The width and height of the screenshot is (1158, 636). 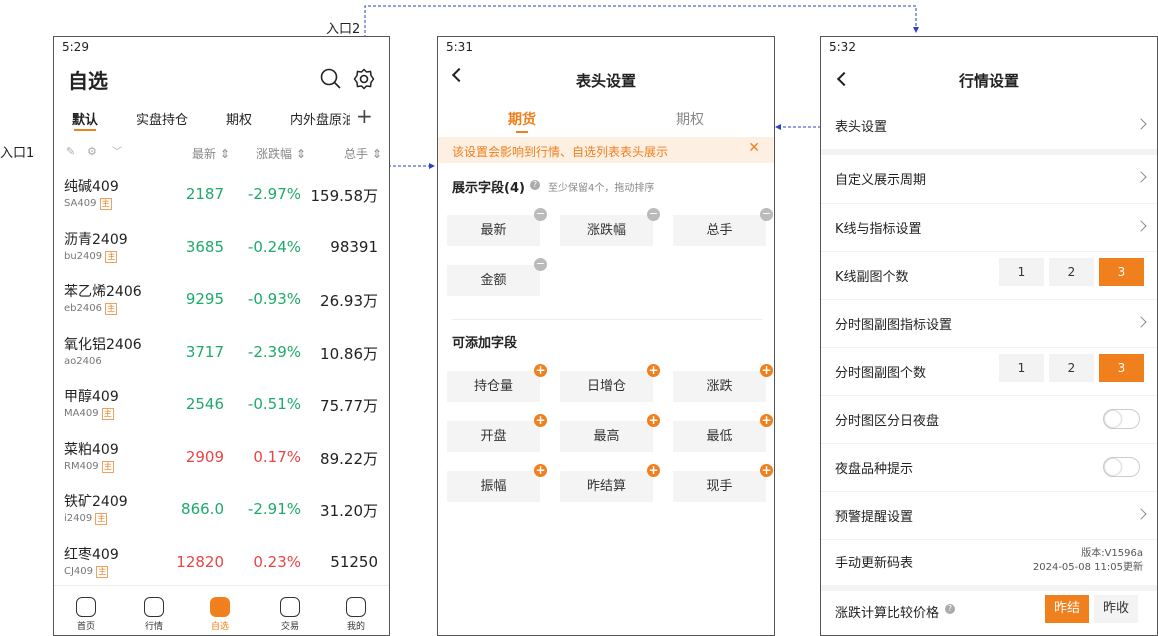 I want to click on chip-label: 持仓量, so click(x=493, y=386).